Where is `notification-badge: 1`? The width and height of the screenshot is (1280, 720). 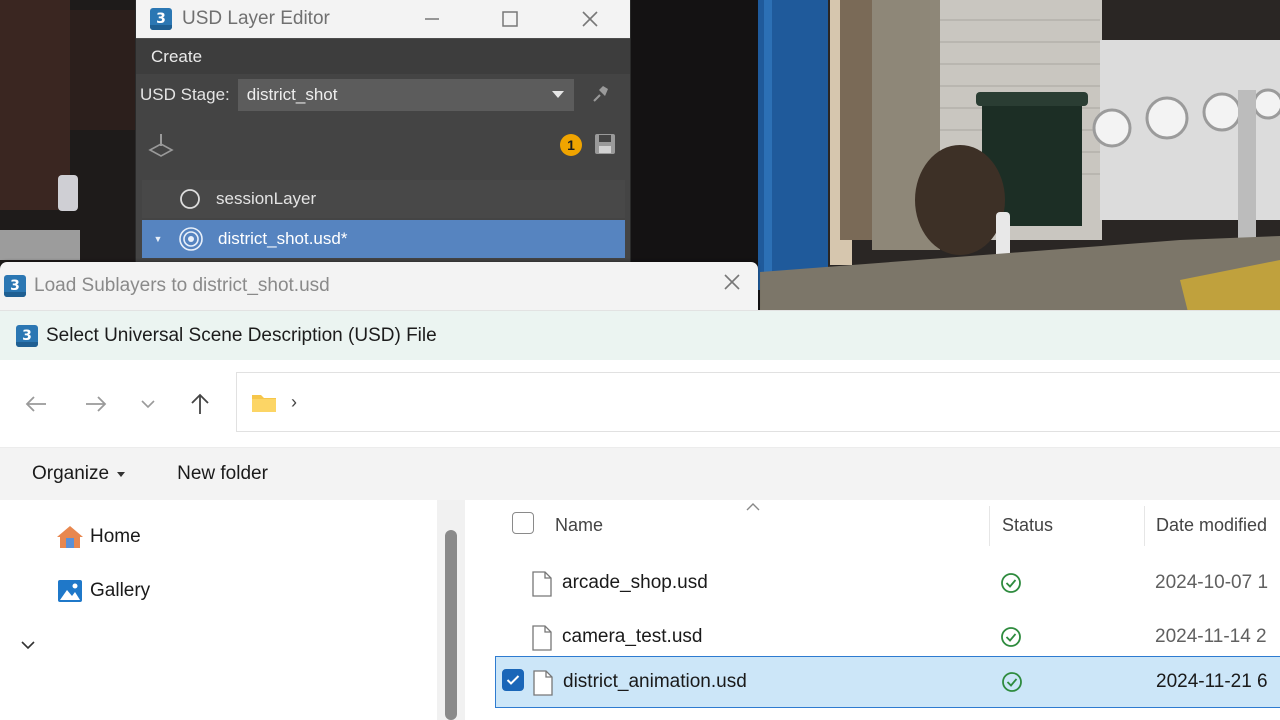 notification-badge: 1 is located at coordinates (571, 145).